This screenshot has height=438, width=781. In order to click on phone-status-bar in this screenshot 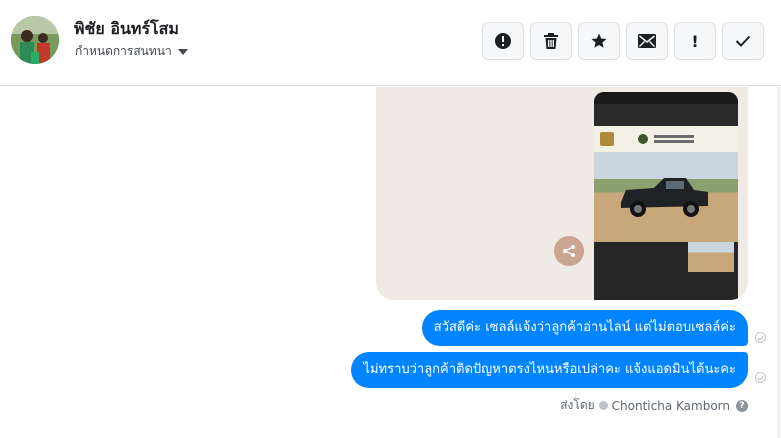, I will do `click(666, 98)`.